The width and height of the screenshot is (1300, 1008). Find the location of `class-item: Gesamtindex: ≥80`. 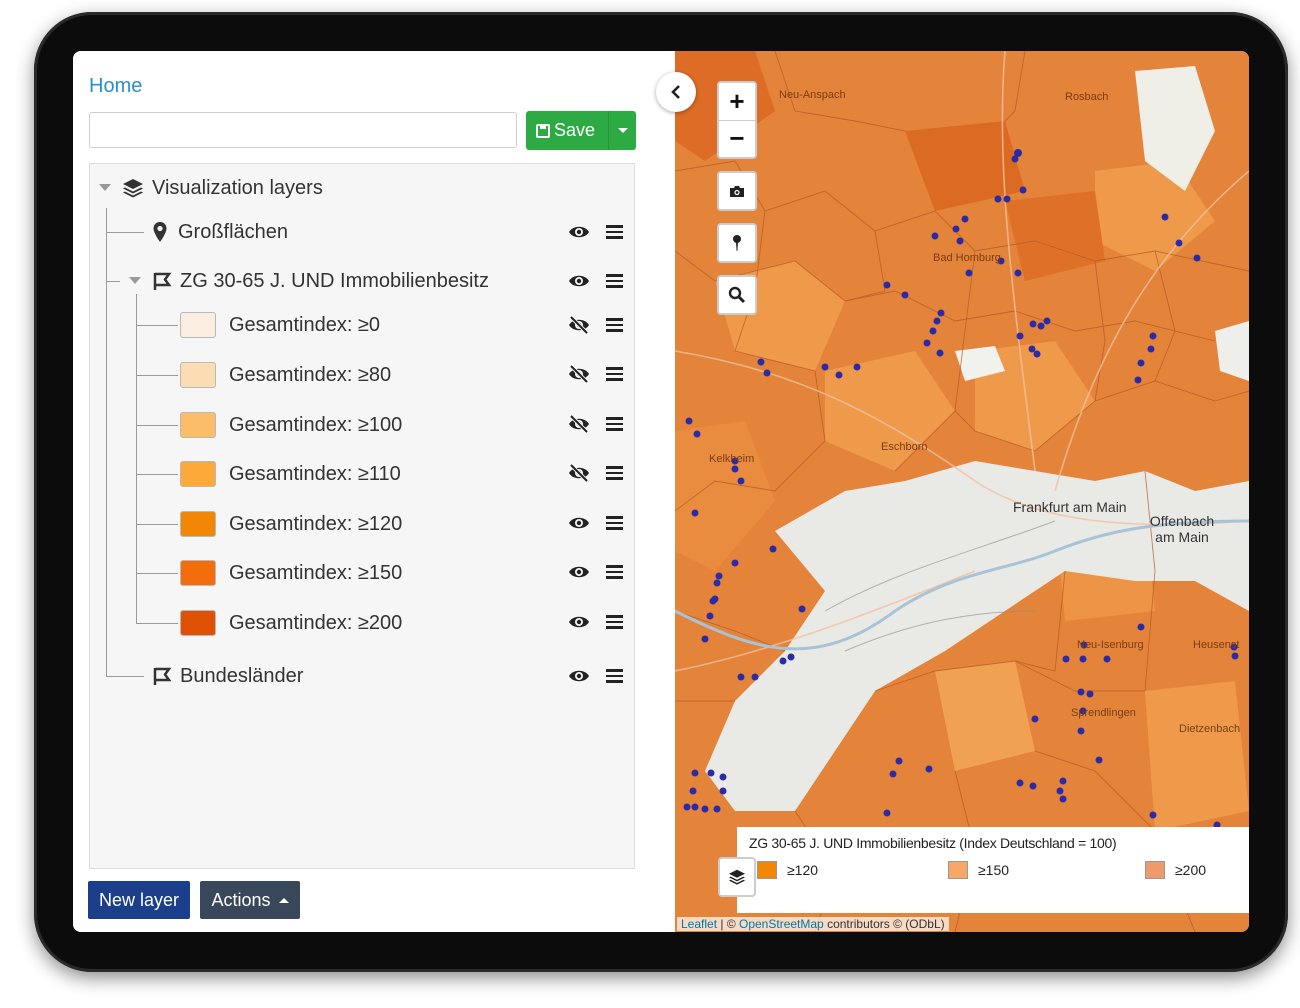

class-item: Gesamtindex: ≥80 is located at coordinates (310, 375).